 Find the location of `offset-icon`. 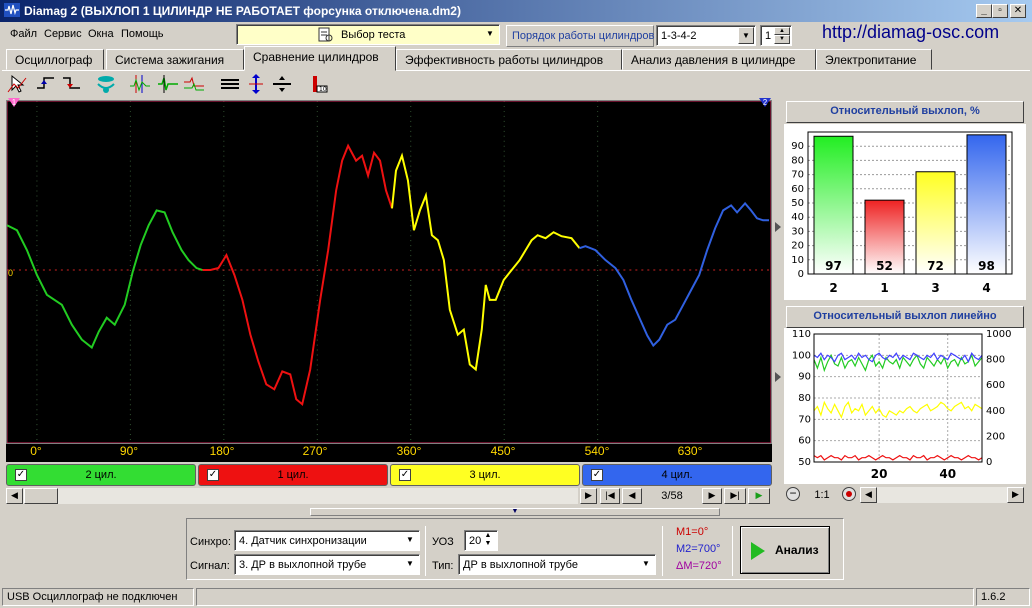

offset-icon is located at coordinates (282, 84).